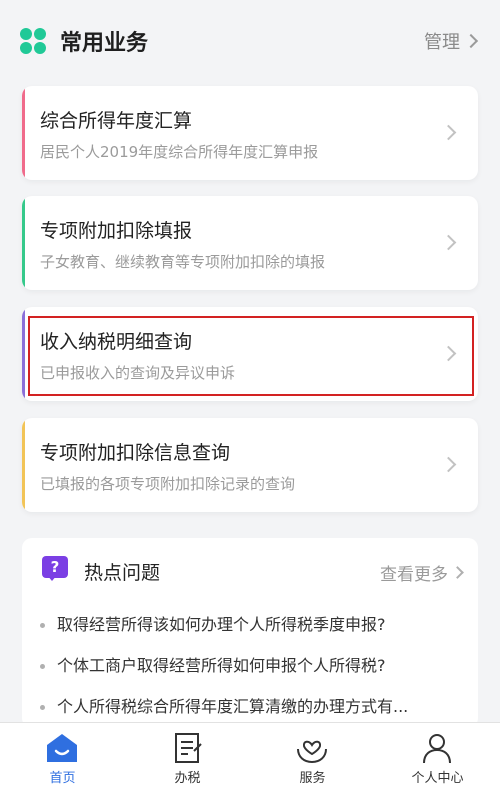 This screenshot has height=792, width=500. I want to click on manage-button: 管理, so click(451, 41).